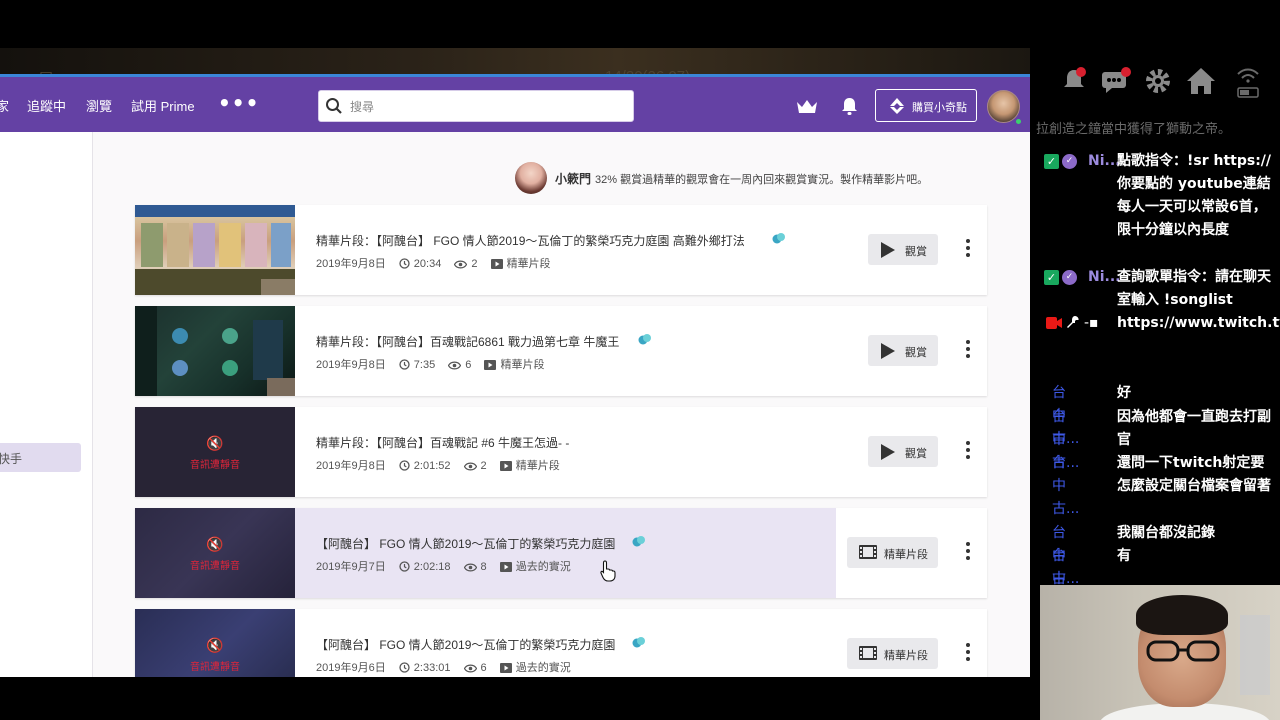  I want to click on verified-badge-icon: ✓, so click(1069, 277).